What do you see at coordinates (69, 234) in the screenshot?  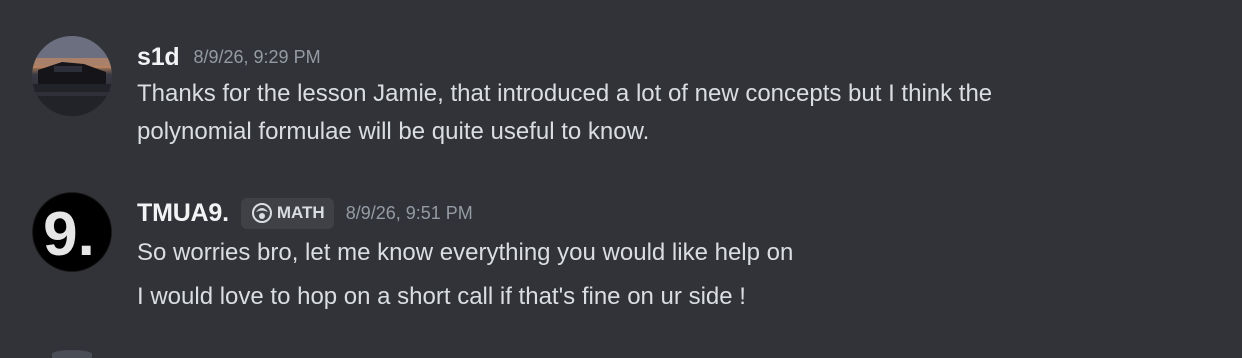 I see `avatar-text: 9.` at bounding box center [69, 234].